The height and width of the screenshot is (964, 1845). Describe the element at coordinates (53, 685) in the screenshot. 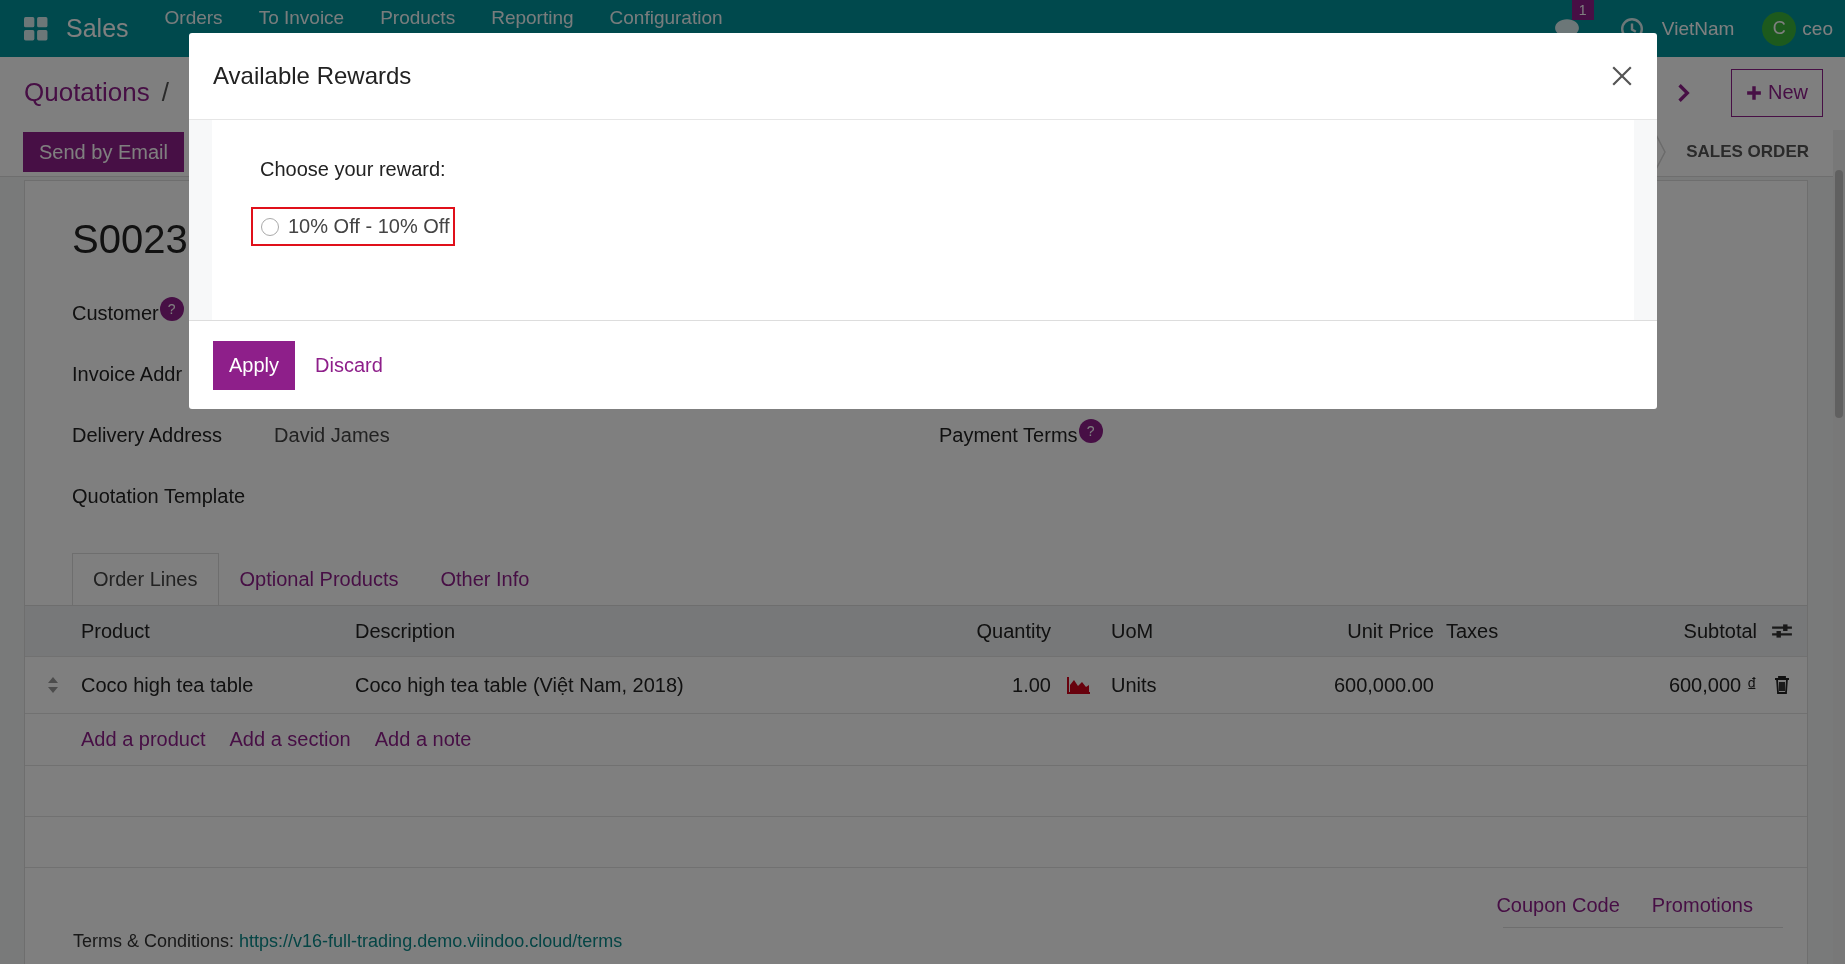

I see `drag-handle-icon` at that location.